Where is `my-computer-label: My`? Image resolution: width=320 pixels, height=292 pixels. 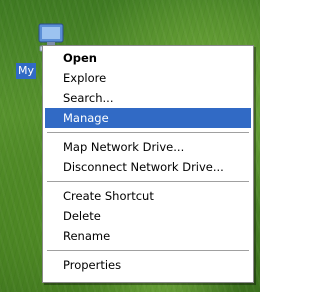 my-computer-label: My is located at coordinates (26, 71).